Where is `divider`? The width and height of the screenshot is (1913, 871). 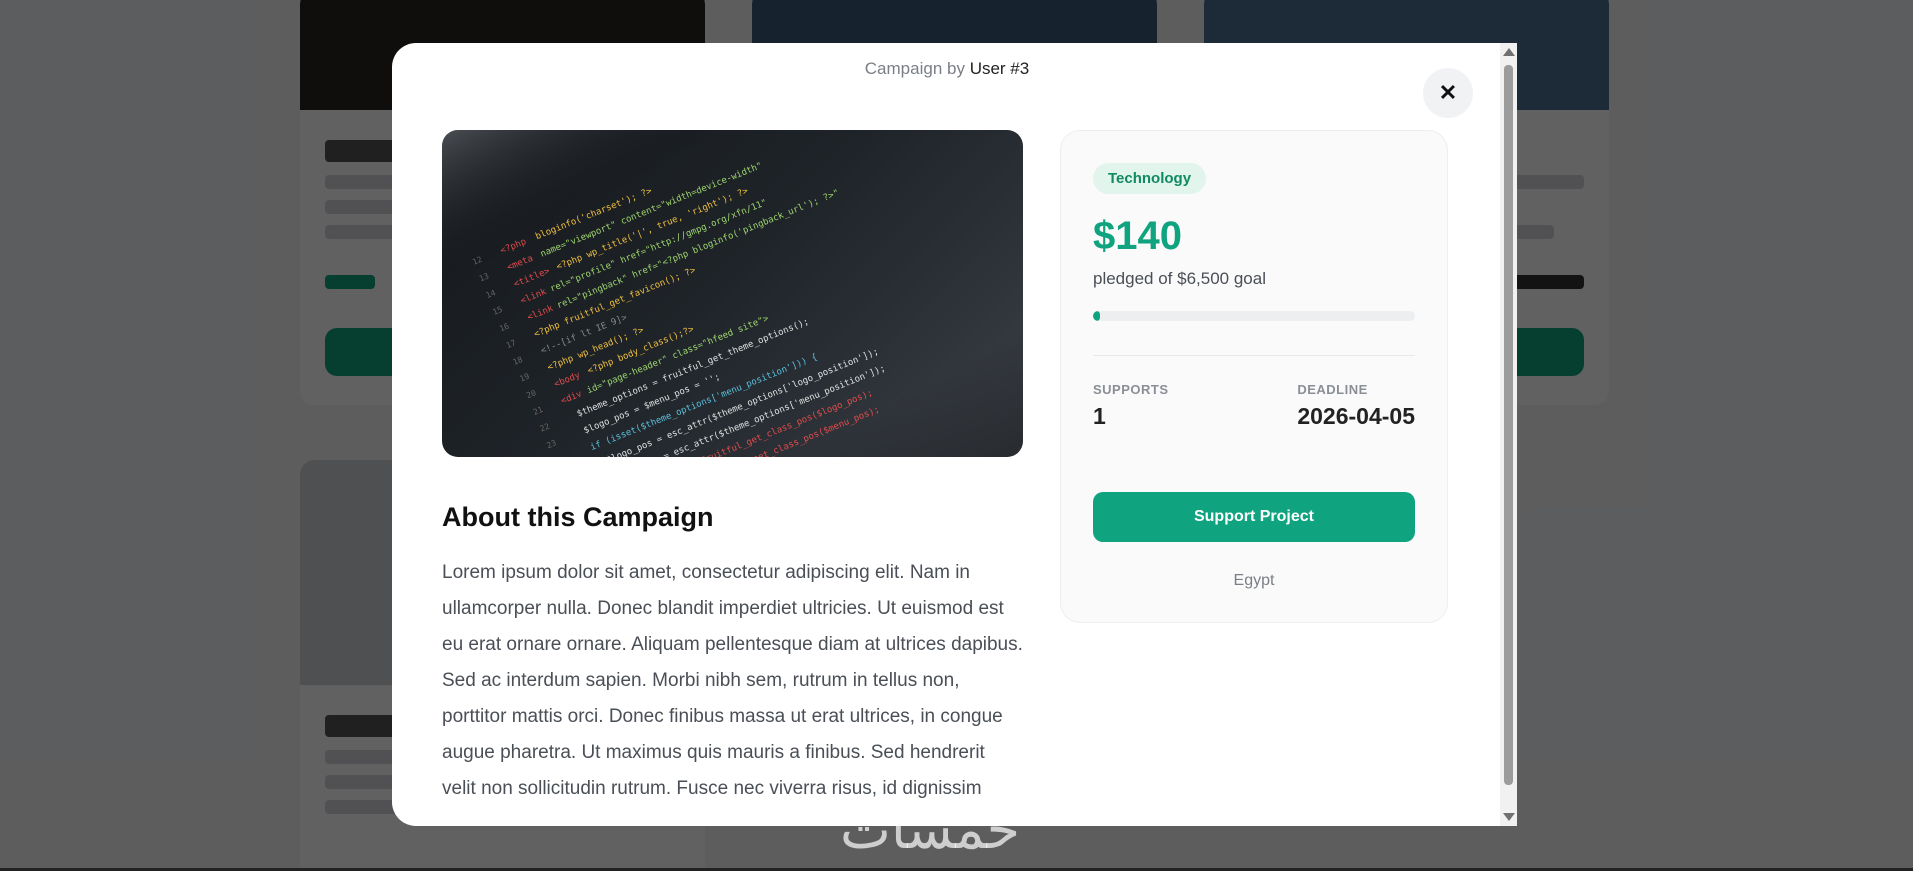 divider is located at coordinates (1254, 355).